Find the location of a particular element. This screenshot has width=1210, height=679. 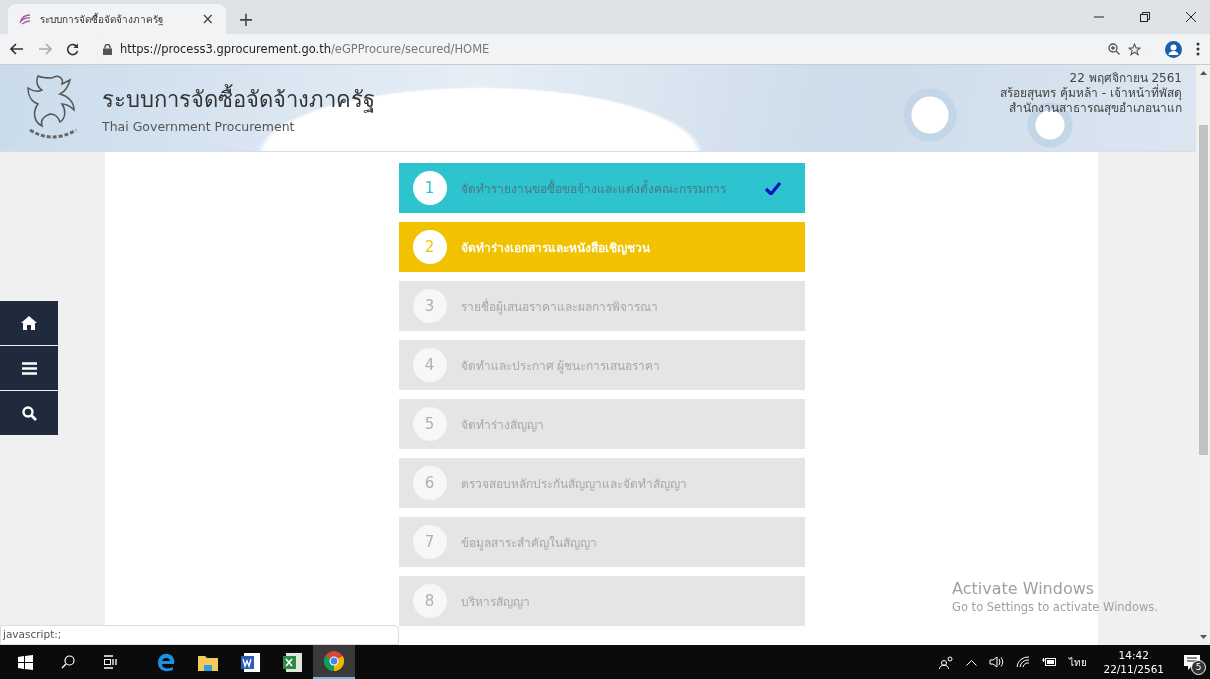

restore-icon is located at coordinates (1145, 17).